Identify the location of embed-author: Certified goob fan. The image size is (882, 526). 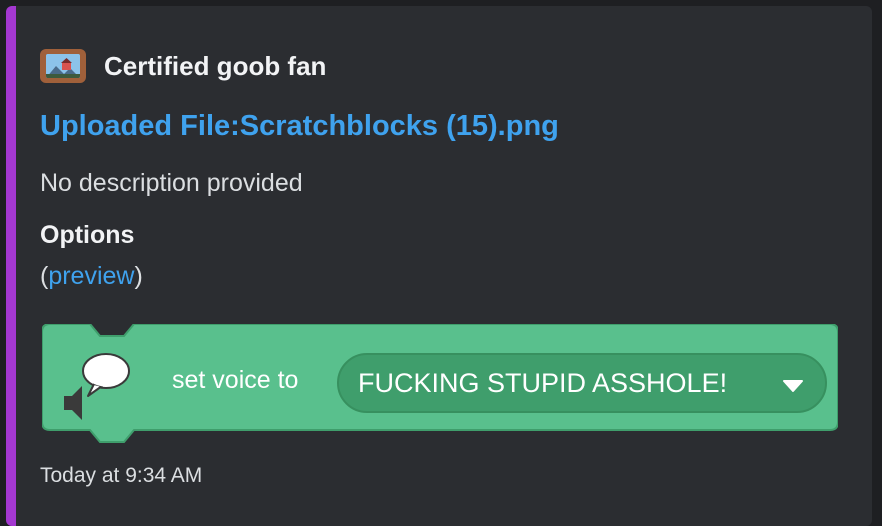
(183, 66).